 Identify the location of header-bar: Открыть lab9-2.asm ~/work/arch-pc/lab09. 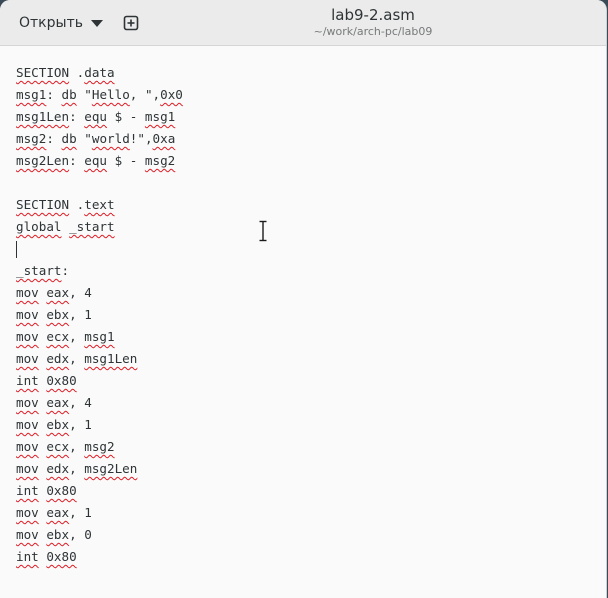
(303, 23).